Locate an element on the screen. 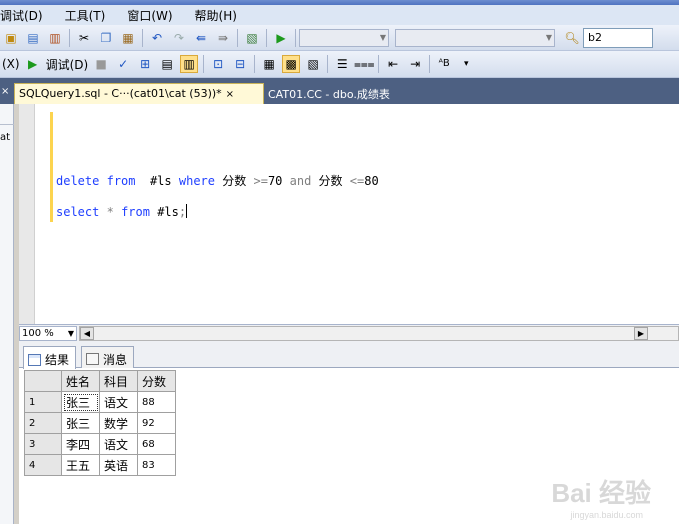  solution-config-combo: ▼ is located at coordinates (344, 37).